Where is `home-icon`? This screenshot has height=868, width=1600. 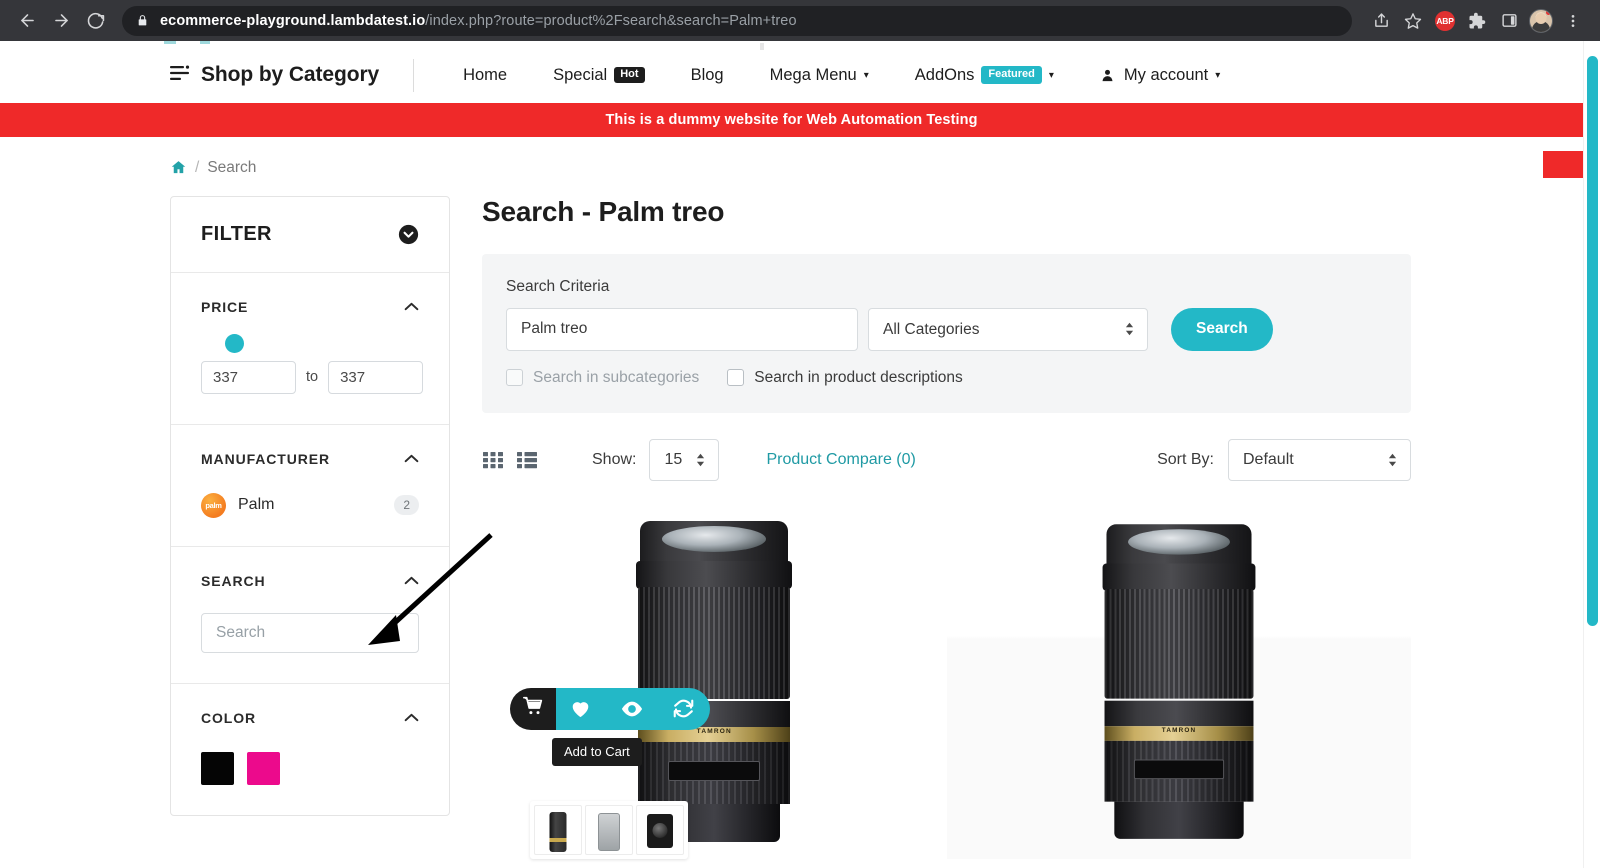
home-icon is located at coordinates (178, 167).